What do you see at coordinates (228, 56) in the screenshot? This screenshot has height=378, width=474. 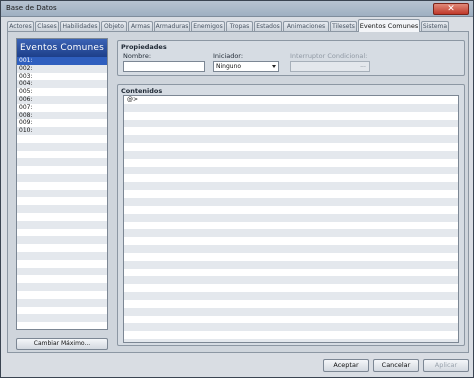 I see `trigger-label: Iniciador:` at bounding box center [228, 56].